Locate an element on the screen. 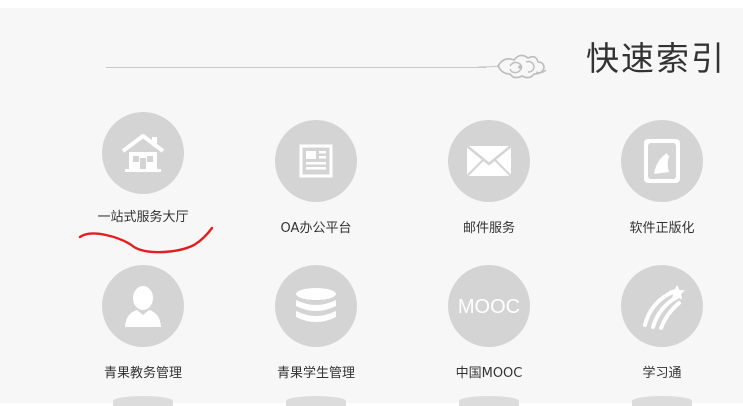  tile-qingguo-academic-management: 青果教务管理 is located at coordinates (143, 323).